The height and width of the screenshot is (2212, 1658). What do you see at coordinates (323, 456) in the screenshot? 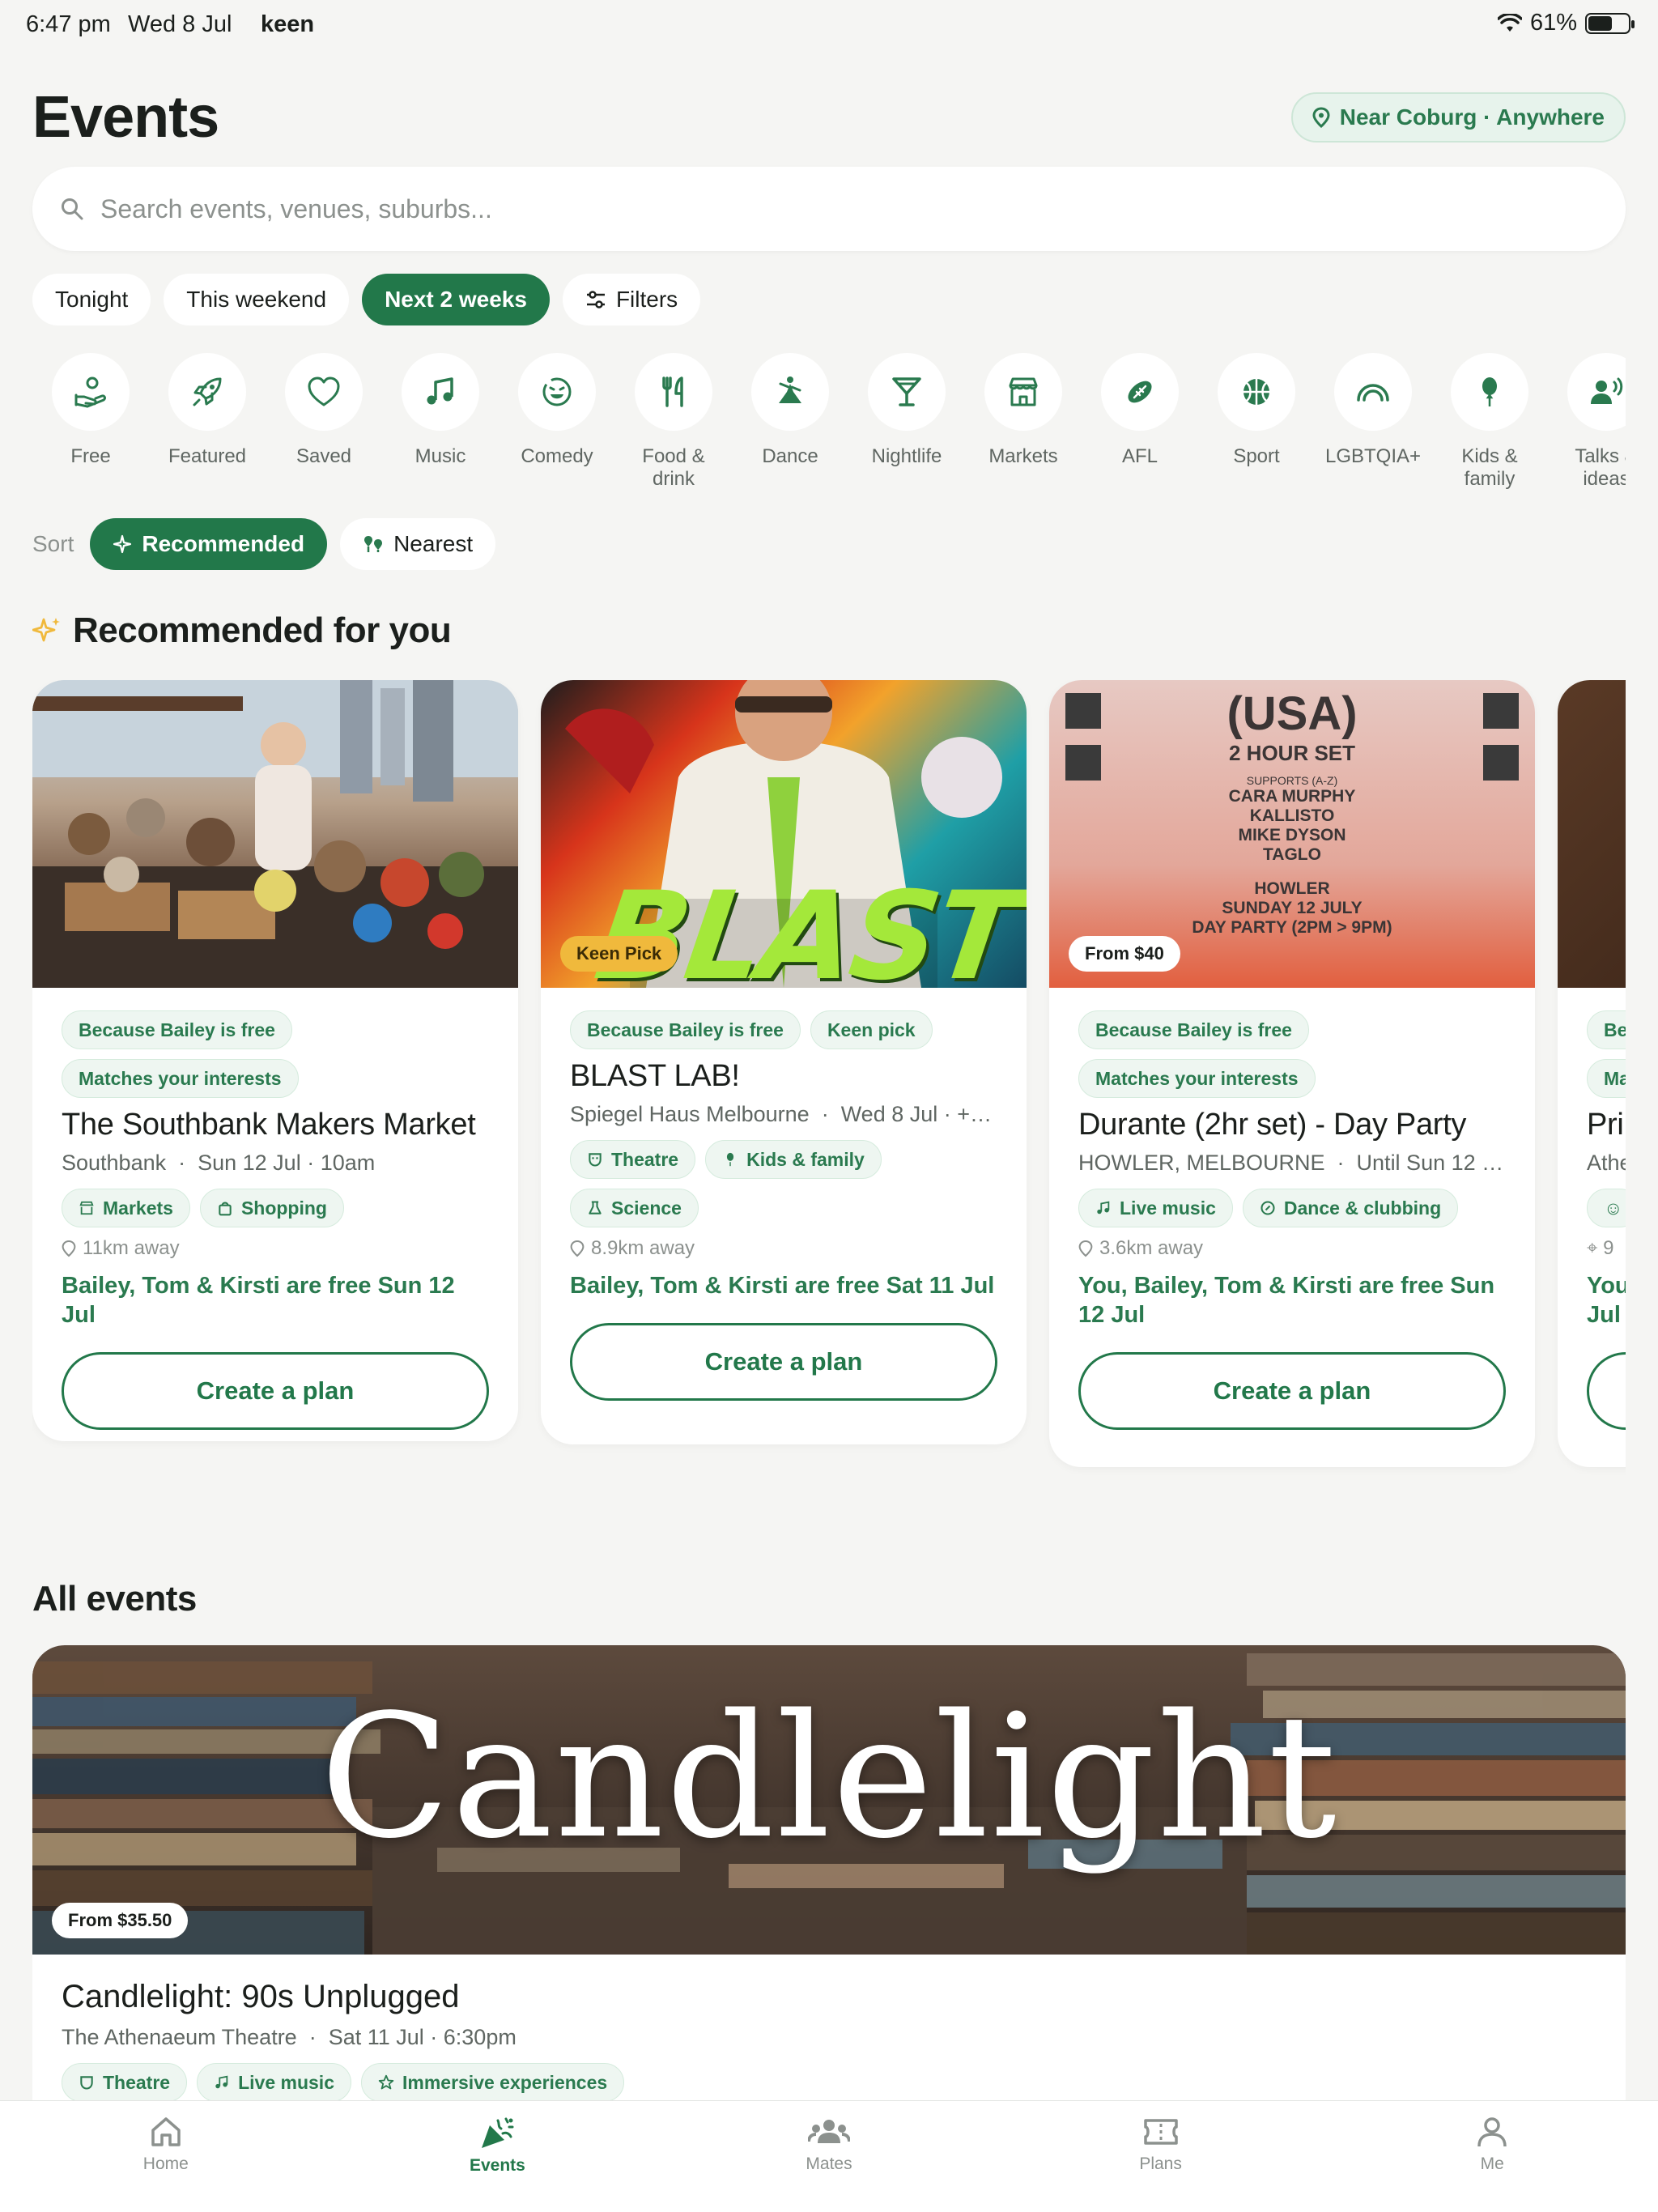
I see `category-label: Saved` at bounding box center [323, 456].